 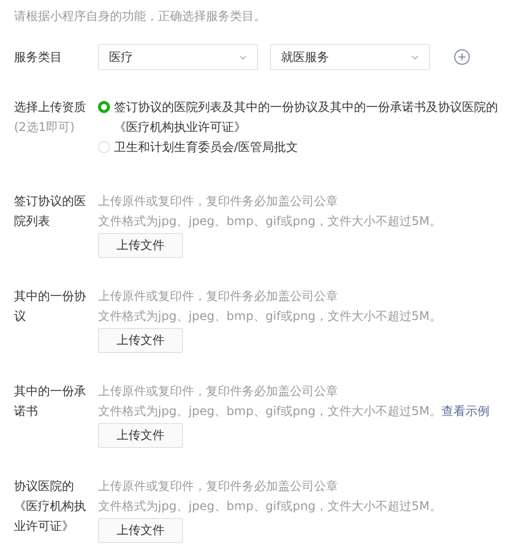 I want to click on field-note: (2选1即可), so click(x=45, y=127).